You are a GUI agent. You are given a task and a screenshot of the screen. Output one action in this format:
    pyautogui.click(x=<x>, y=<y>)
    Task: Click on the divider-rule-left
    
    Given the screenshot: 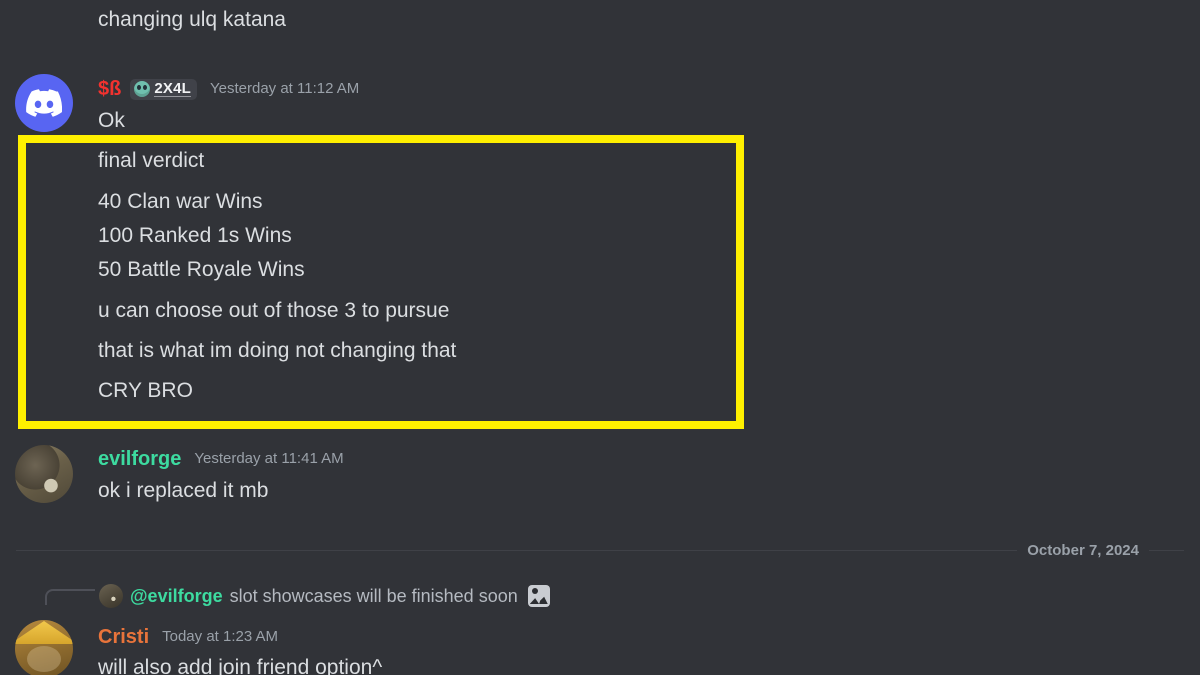 What is the action you would take?
    pyautogui.click(x=517, y=550)
    